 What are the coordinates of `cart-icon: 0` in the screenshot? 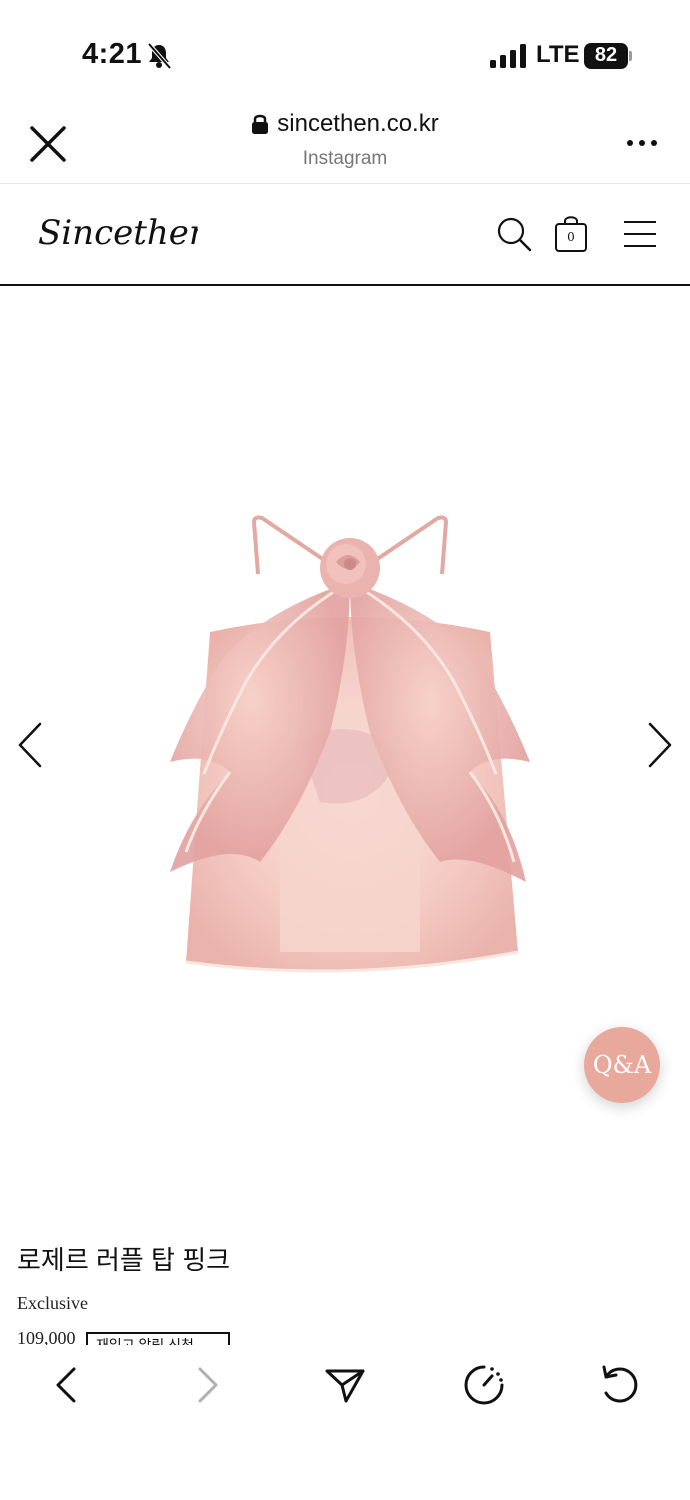 It's located at (572, 234).